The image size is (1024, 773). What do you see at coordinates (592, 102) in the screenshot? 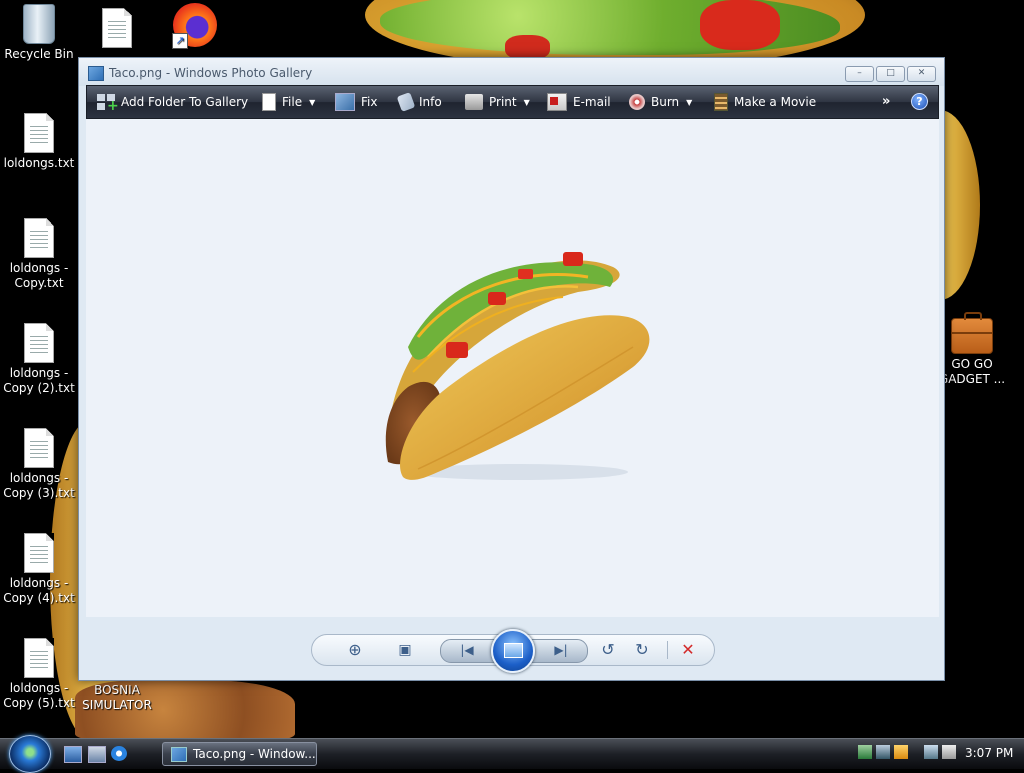
I see `email-label: E-mail` at bounding box center [592, 102].